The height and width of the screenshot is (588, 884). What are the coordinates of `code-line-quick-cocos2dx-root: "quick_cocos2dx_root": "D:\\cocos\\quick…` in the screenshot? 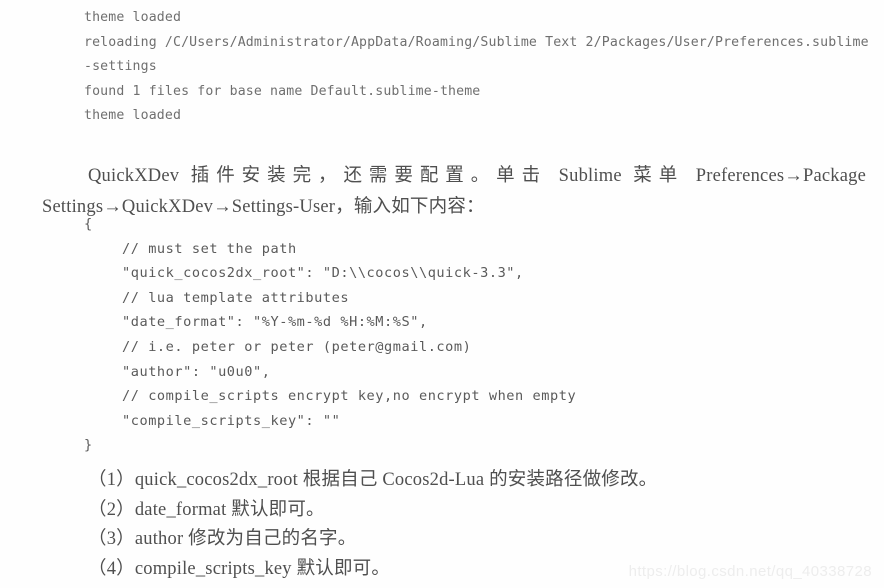 It's located at (323, 273).